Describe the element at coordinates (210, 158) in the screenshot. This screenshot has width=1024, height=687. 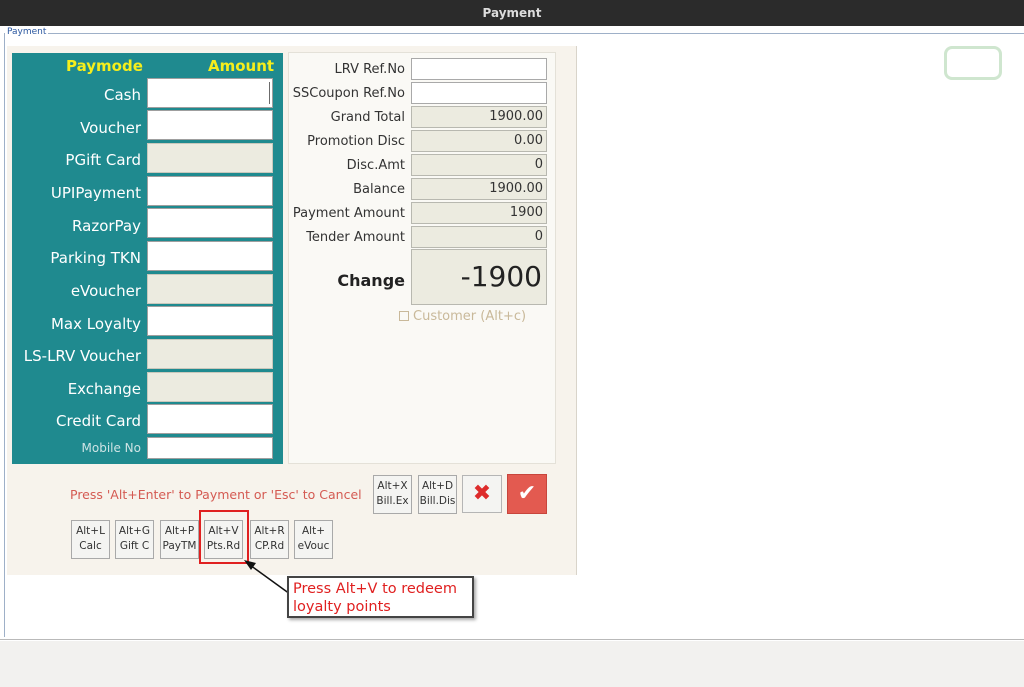
I see `pgift-card-amount-input` at that location.